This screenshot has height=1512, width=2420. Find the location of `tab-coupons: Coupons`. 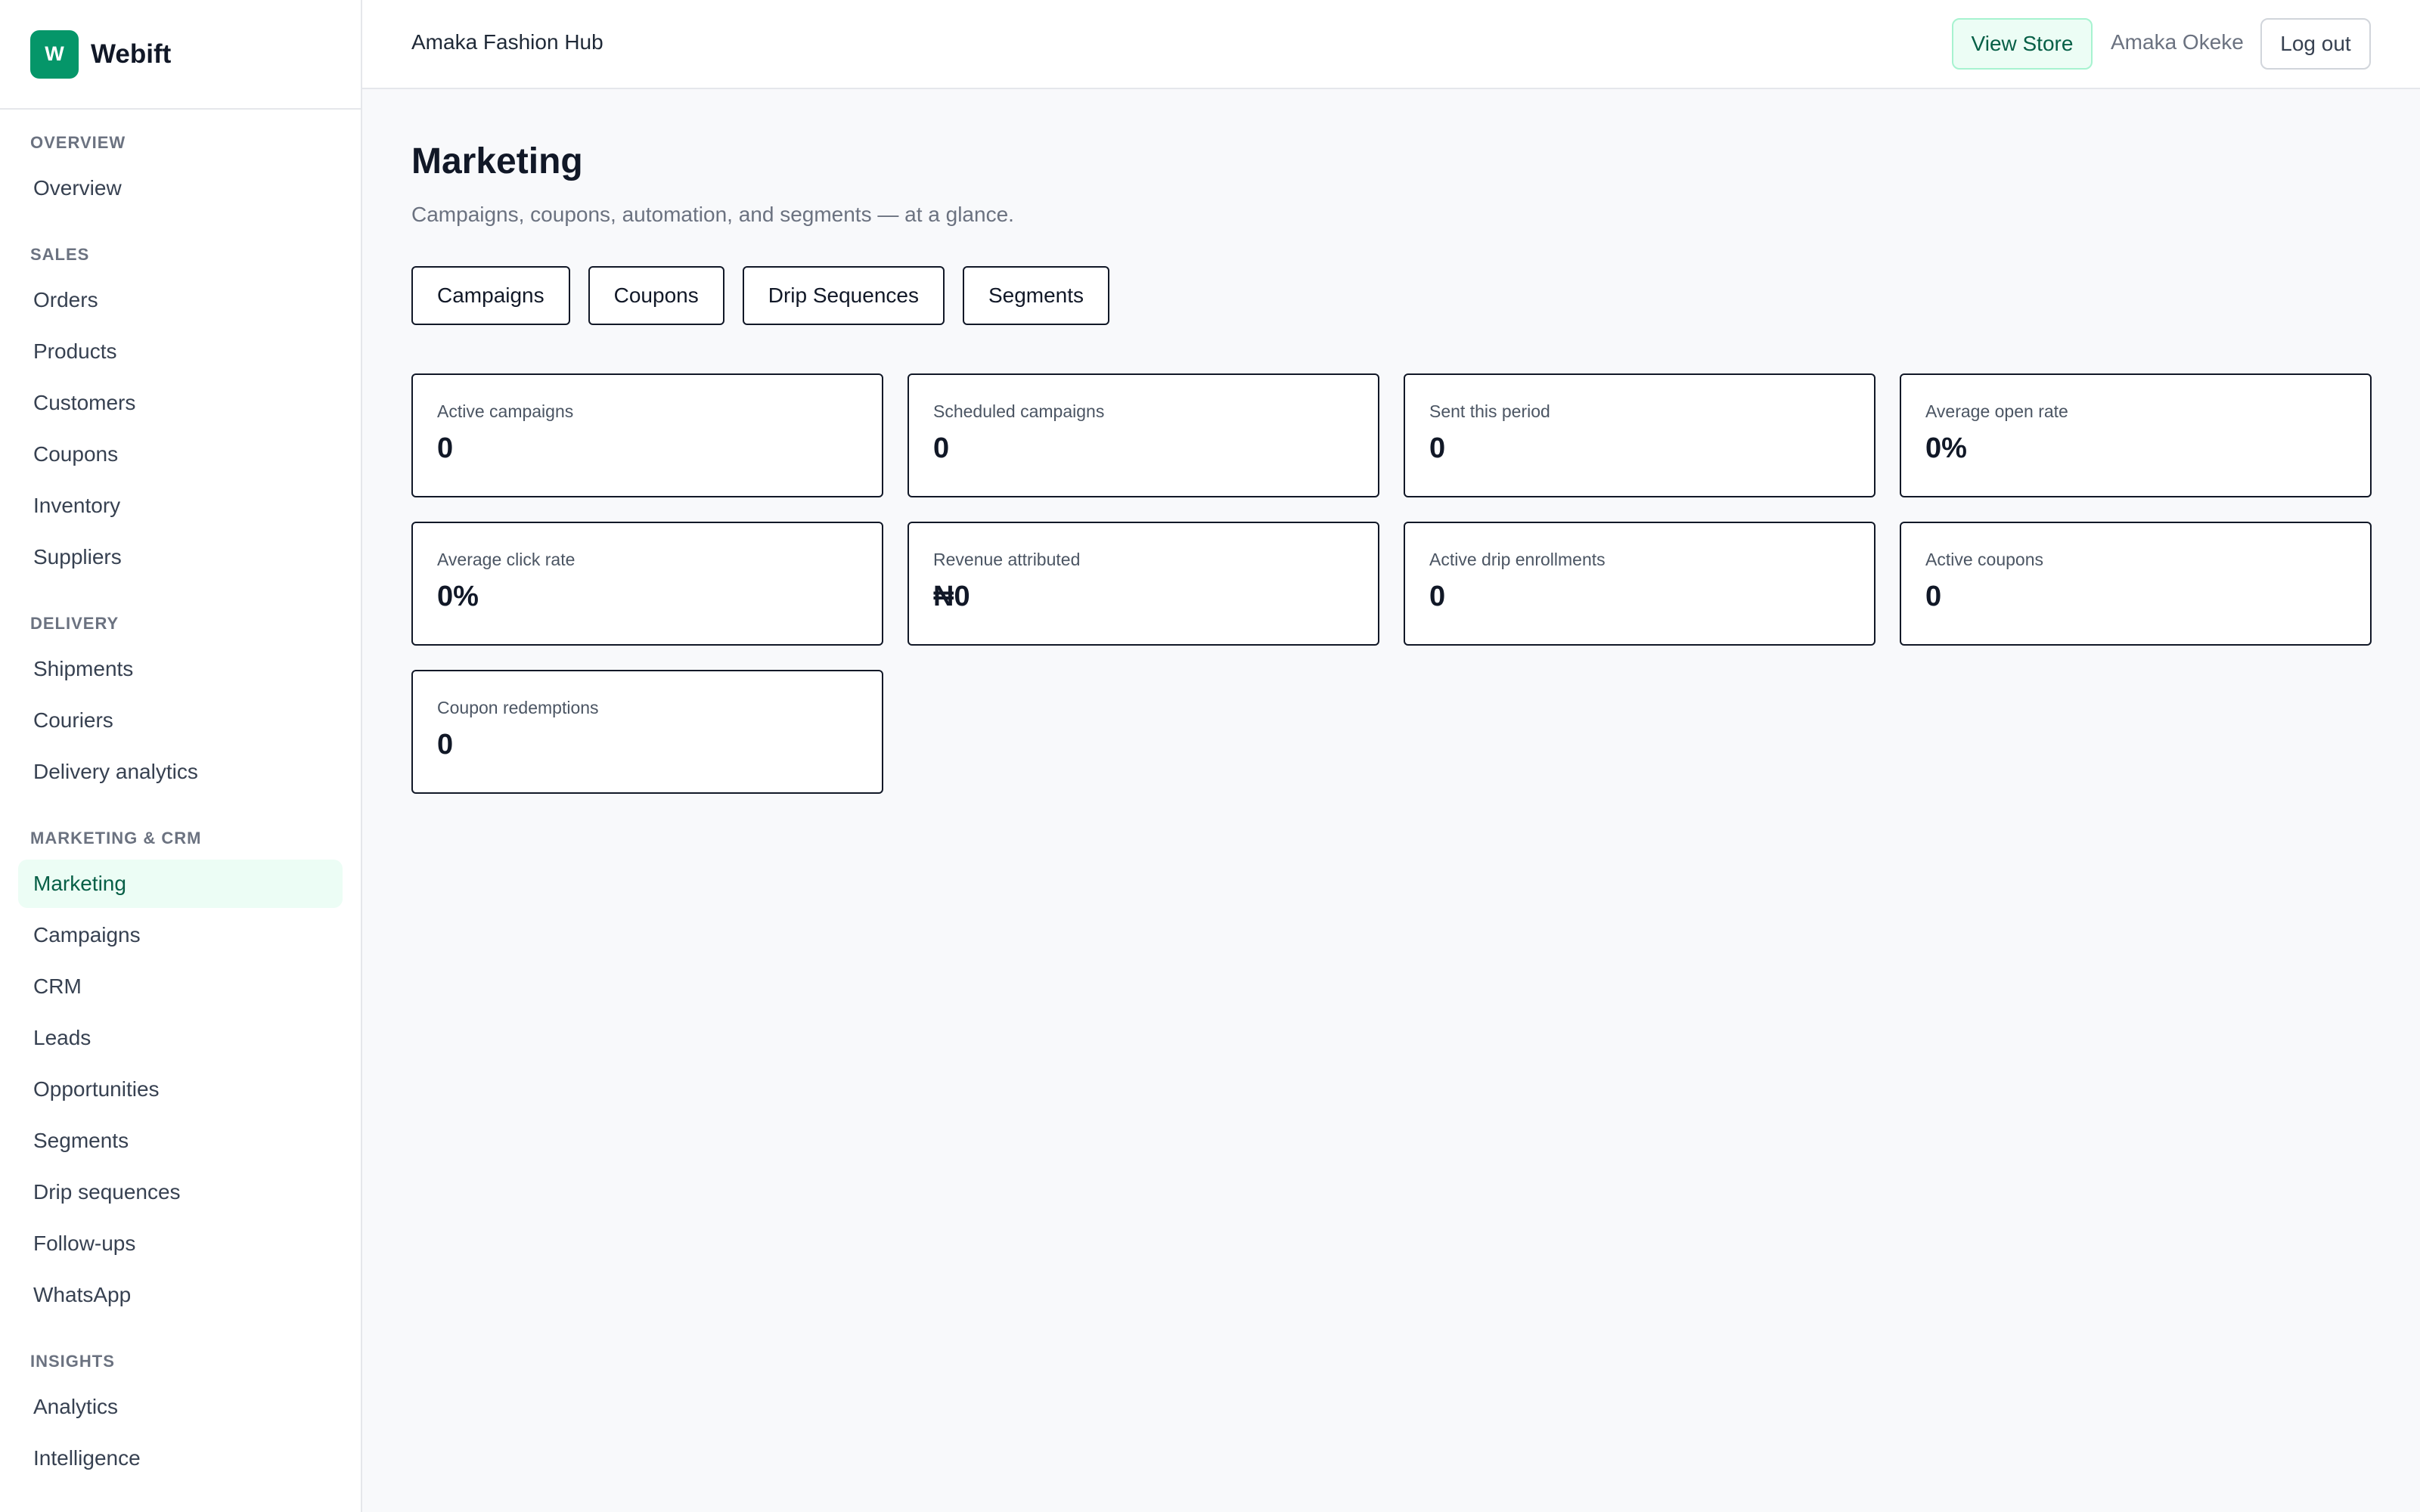

tab-coupons: Coupons is located at coordinates (656, 295).